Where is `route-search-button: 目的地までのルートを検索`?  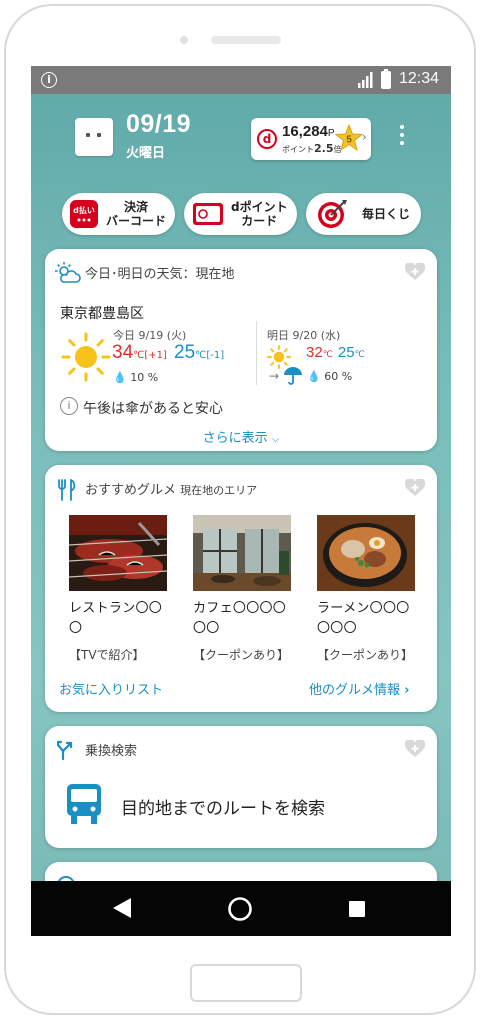
route-search-button: 目的地までのルートを検索 is located at coordinates (241, 804).